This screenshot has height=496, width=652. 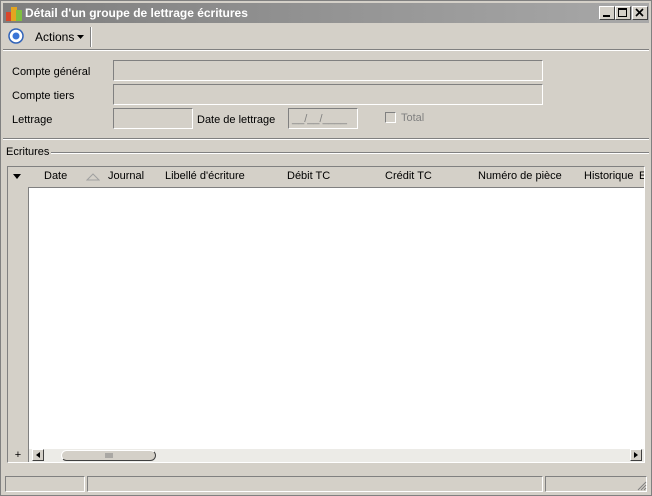 What do you see at coordinates (606, 16) in the screenshot?
I see `minimize-icon` at bounding box center [606, 16].